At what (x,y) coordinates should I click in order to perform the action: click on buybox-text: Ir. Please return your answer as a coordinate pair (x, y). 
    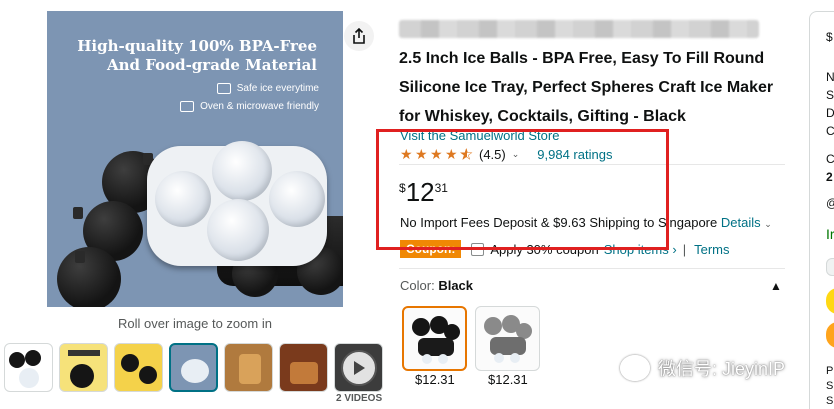
    Looking at the image, I should click on (830, 234).